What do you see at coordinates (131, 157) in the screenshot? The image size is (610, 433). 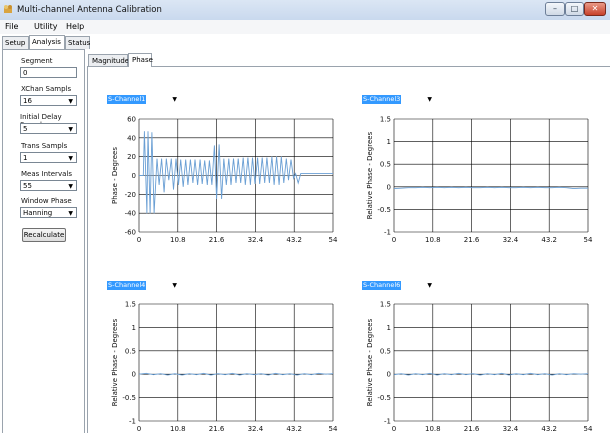 I see `chart1-y-tick-label: 20` at bounding box center [131, 157].